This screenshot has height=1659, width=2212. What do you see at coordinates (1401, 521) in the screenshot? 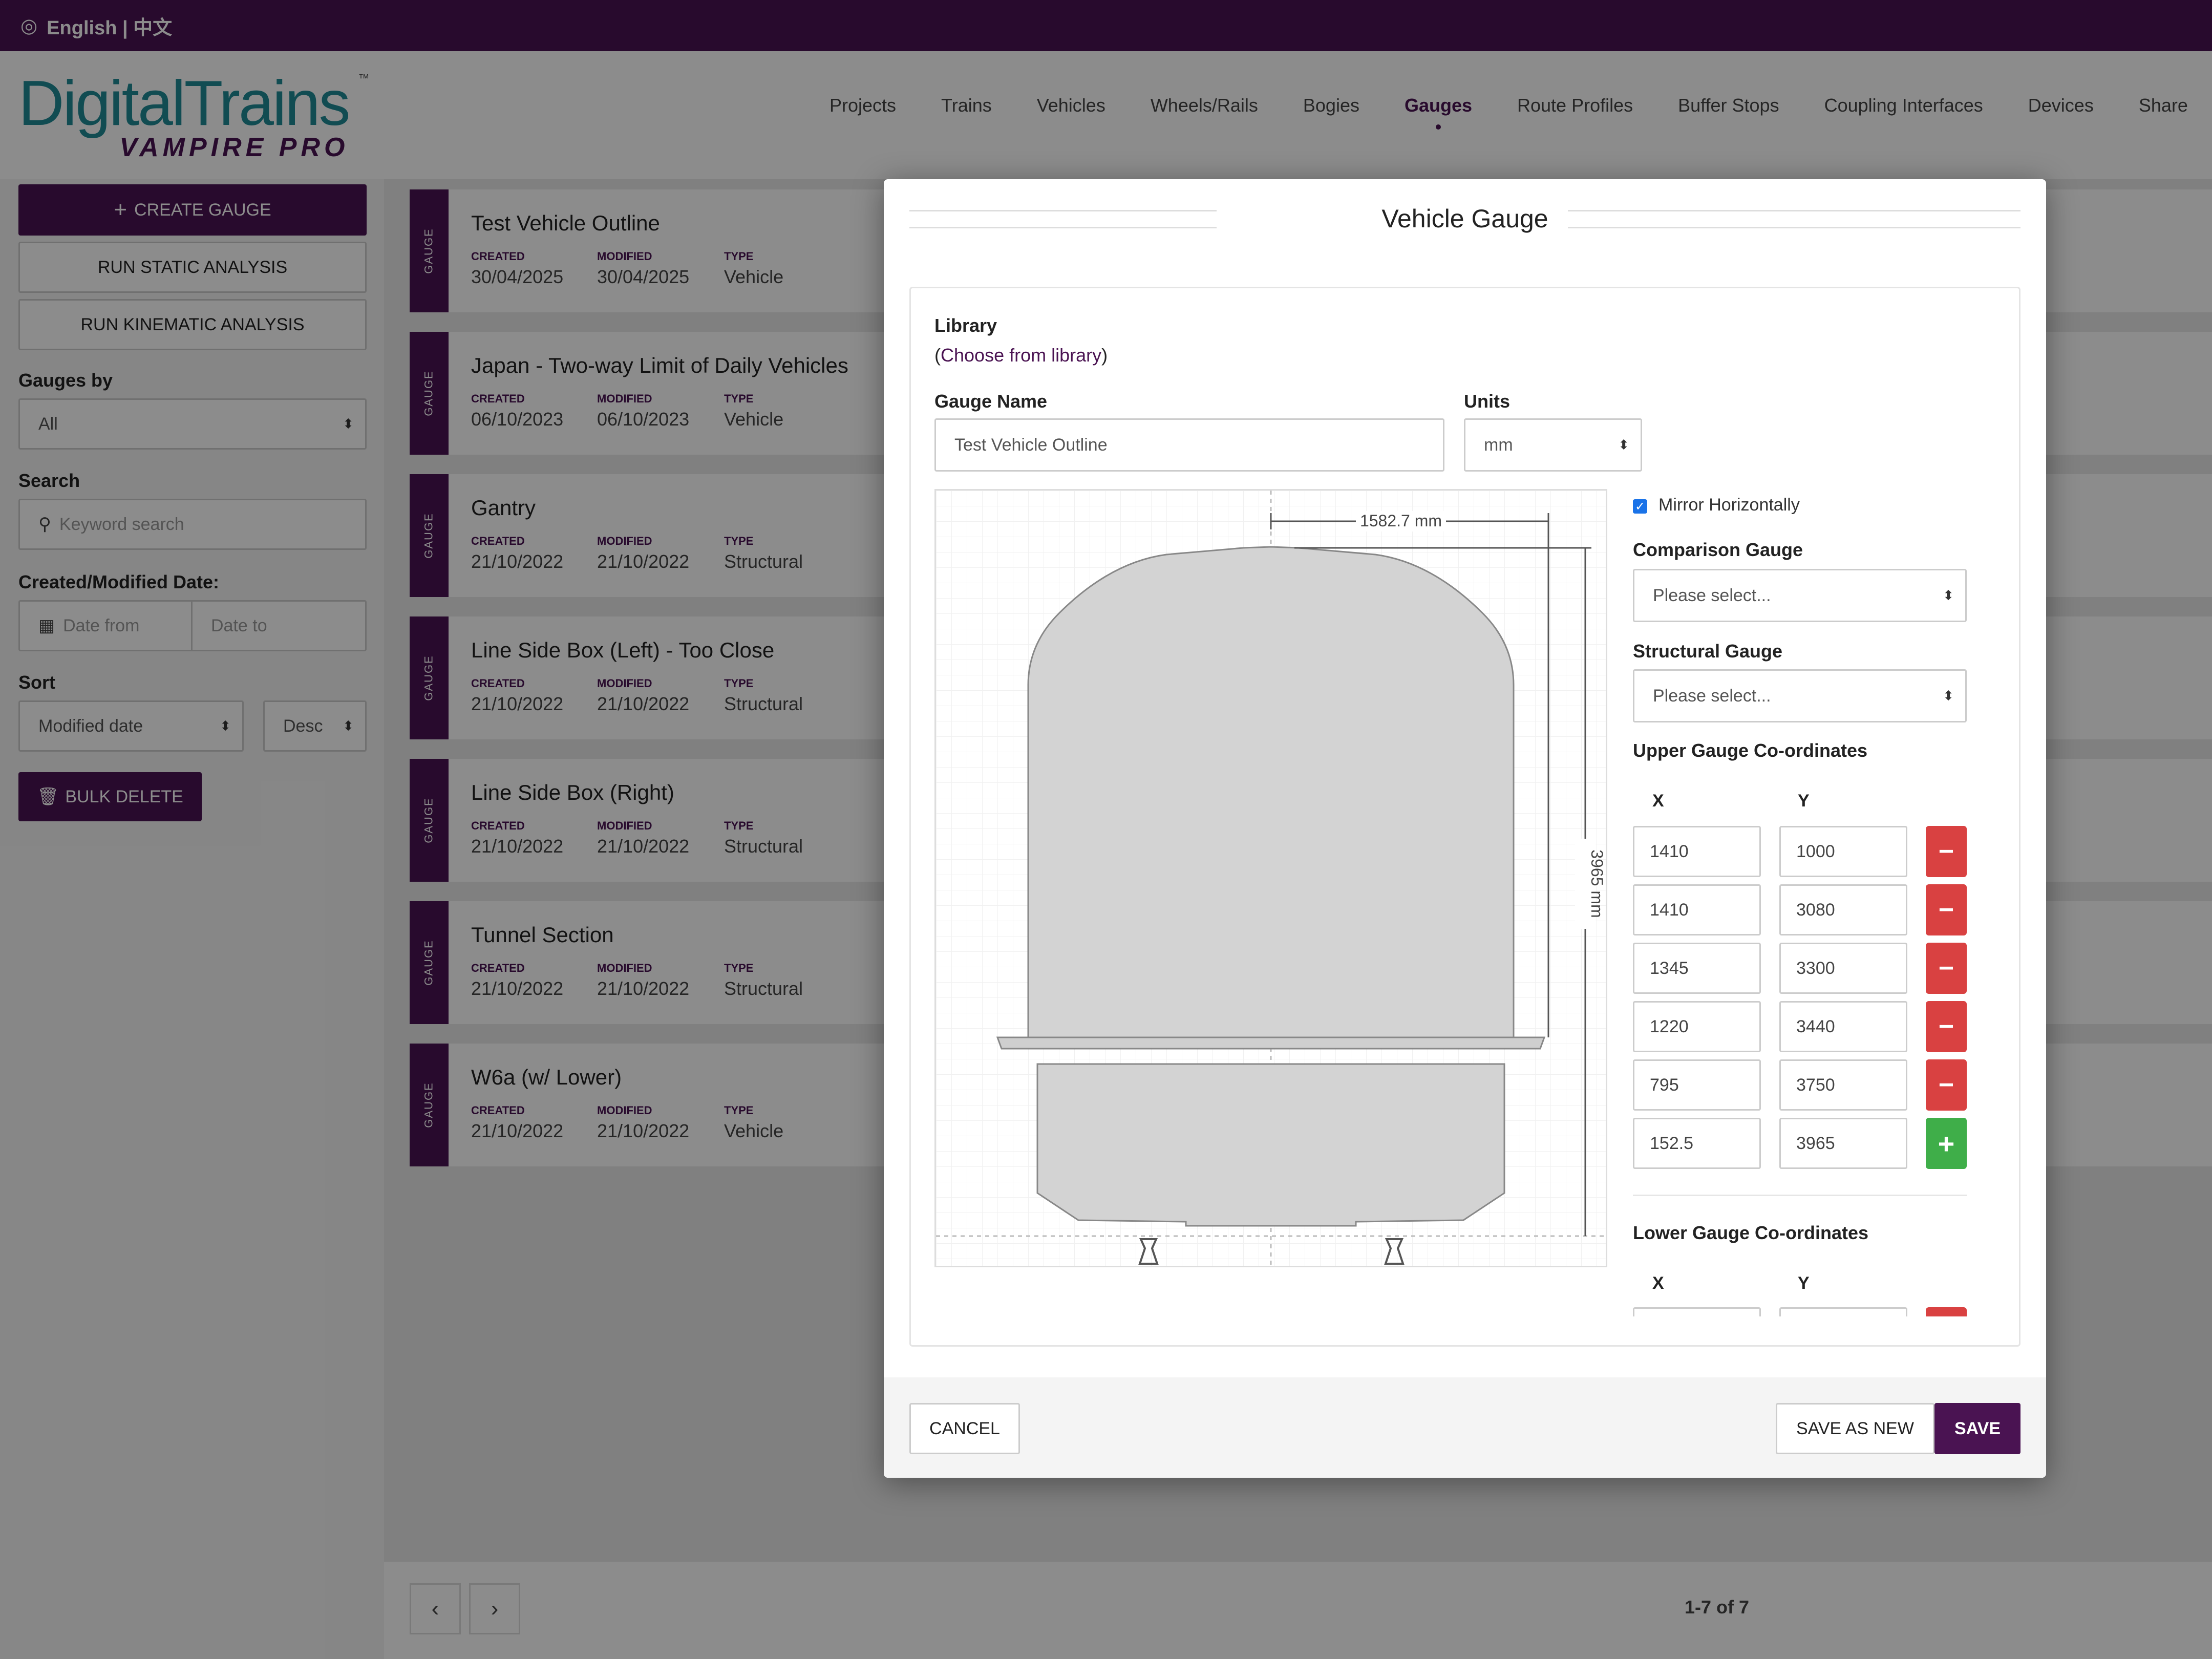
I see `width-dimension-label: 1582.7 mm` at bounding box center [1401, 521].